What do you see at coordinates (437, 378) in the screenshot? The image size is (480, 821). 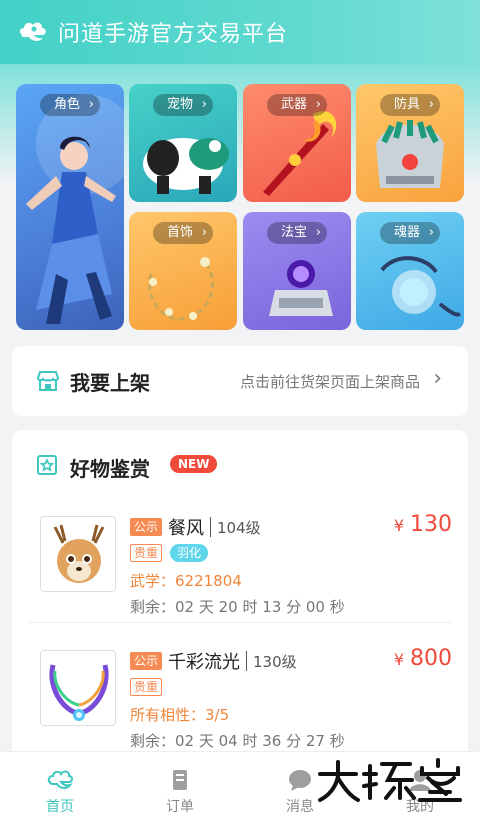 I see `chevron-right-icon: ›` at bounding box center [437, 378].